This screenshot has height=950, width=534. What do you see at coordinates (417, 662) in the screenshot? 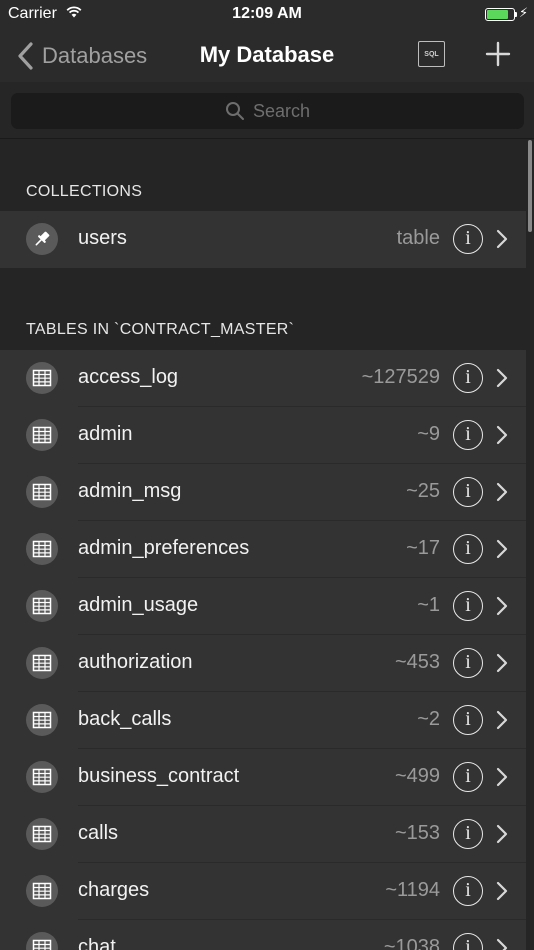
I see `row-count: ~453` at bounding box center [417, 662].